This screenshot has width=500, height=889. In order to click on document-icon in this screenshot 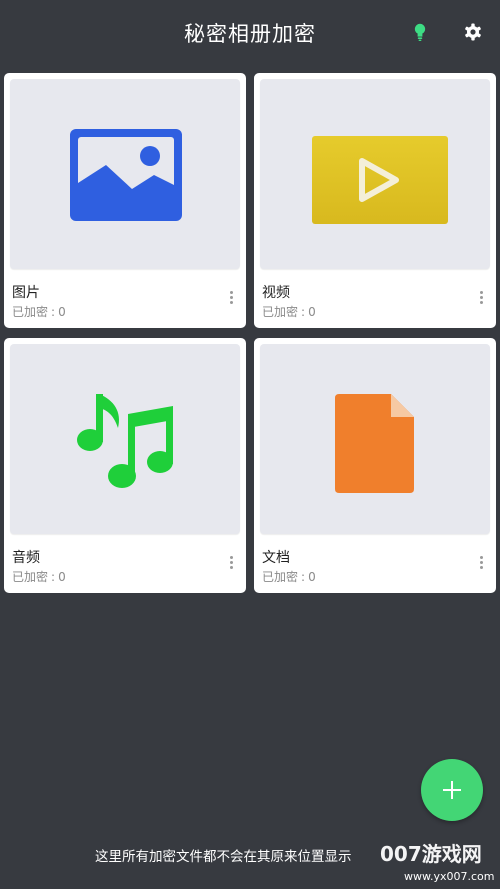, I will do `click(374, 443)`.